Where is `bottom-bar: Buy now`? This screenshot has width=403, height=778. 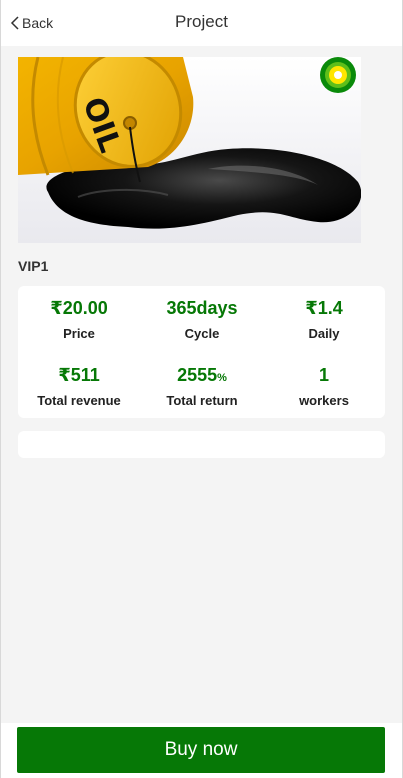
bottom-bar: Buy now is located at coordinates (201, 750).